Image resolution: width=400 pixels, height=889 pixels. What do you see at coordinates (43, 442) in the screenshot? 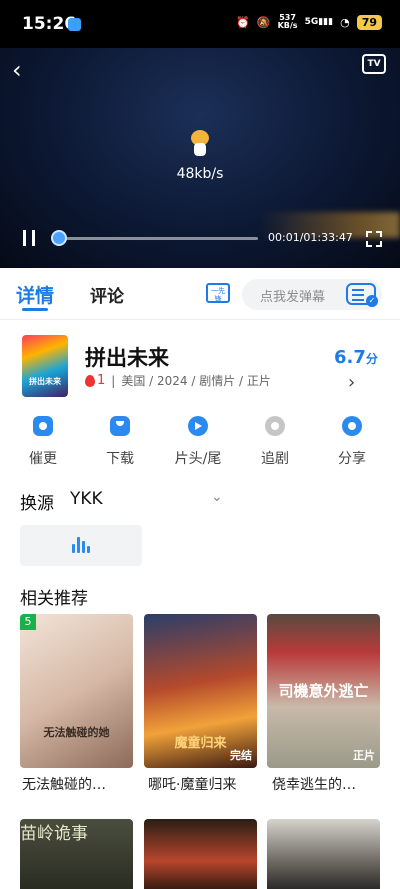
I see `action-urge: 催更` at bounding box center [43, 442].